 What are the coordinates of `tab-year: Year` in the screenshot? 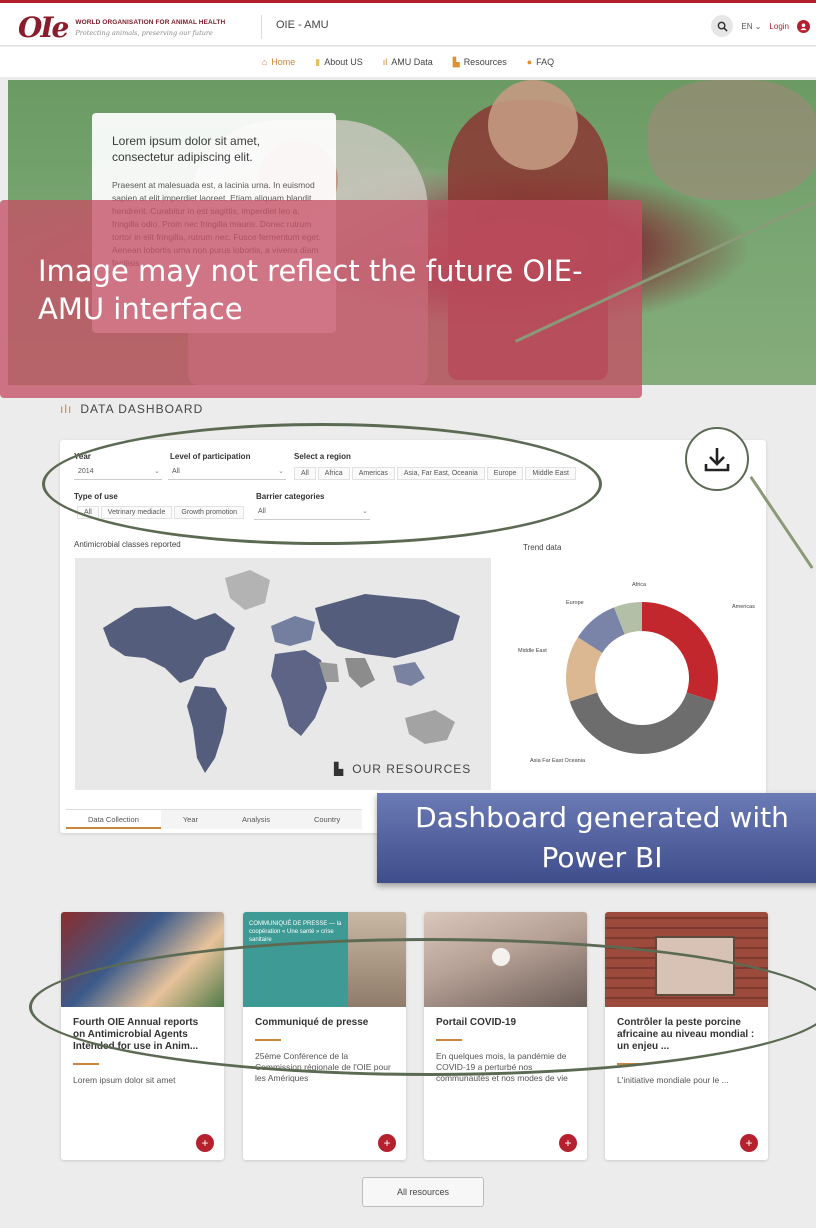 It's located at (190, 819).